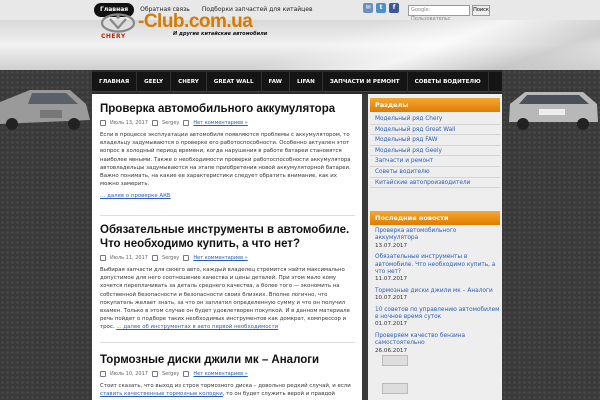 This screenshot has height=400, width=600. What do you see at coordinates (118, 23) in the screenshot?
I see `chery-logo-icon` at bounding box center [118, 23].